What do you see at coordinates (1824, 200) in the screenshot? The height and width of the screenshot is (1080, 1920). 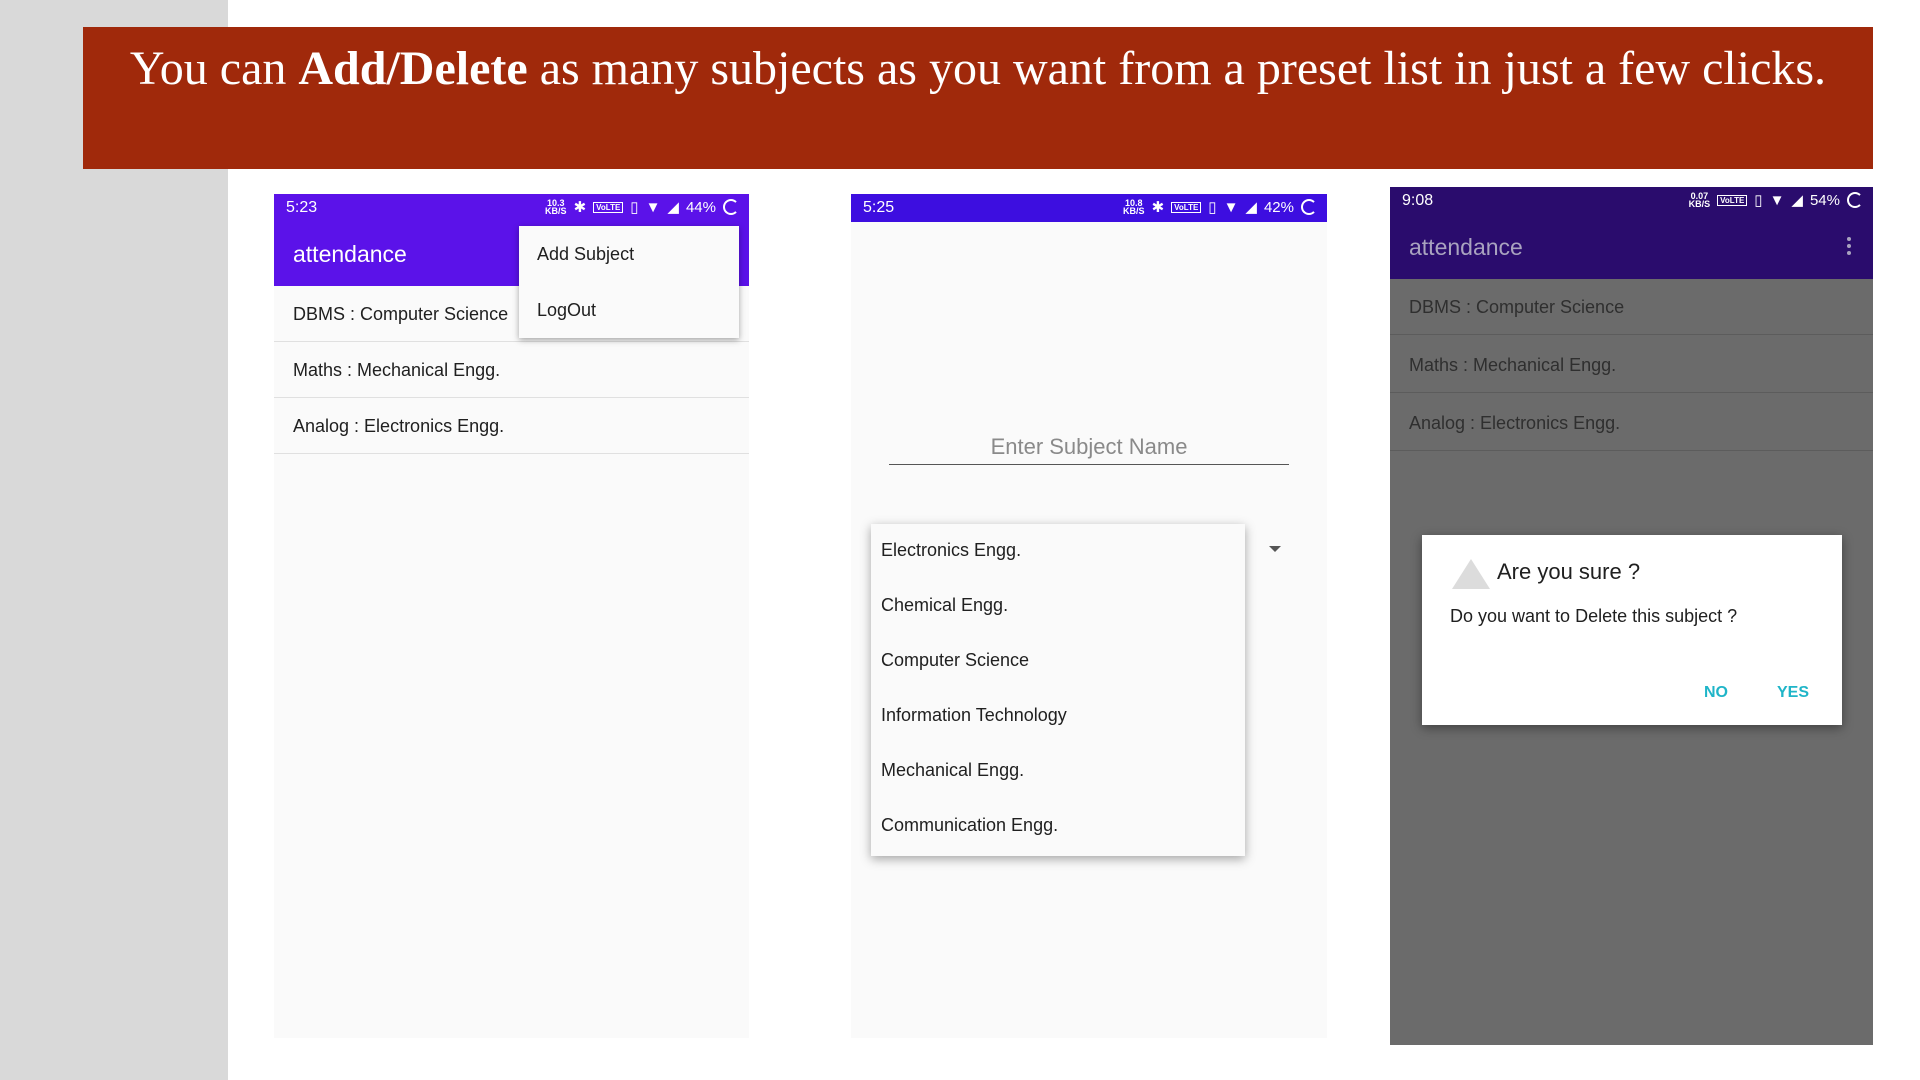 I see `battery-percent: 54%` at bounding box center [1824, 200].